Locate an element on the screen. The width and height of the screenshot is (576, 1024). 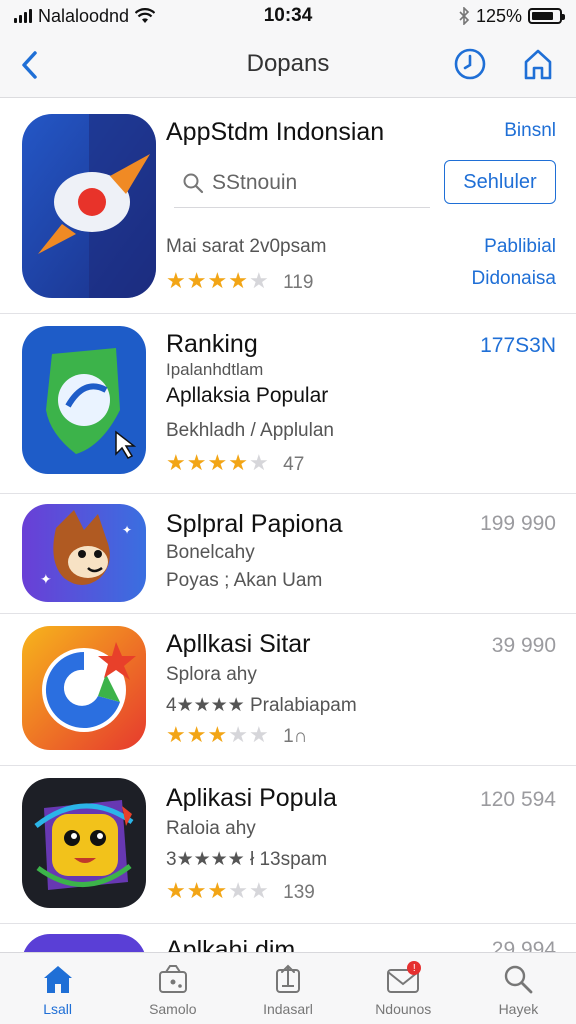
swirl-app-icon is located at coordinates (84, 688).